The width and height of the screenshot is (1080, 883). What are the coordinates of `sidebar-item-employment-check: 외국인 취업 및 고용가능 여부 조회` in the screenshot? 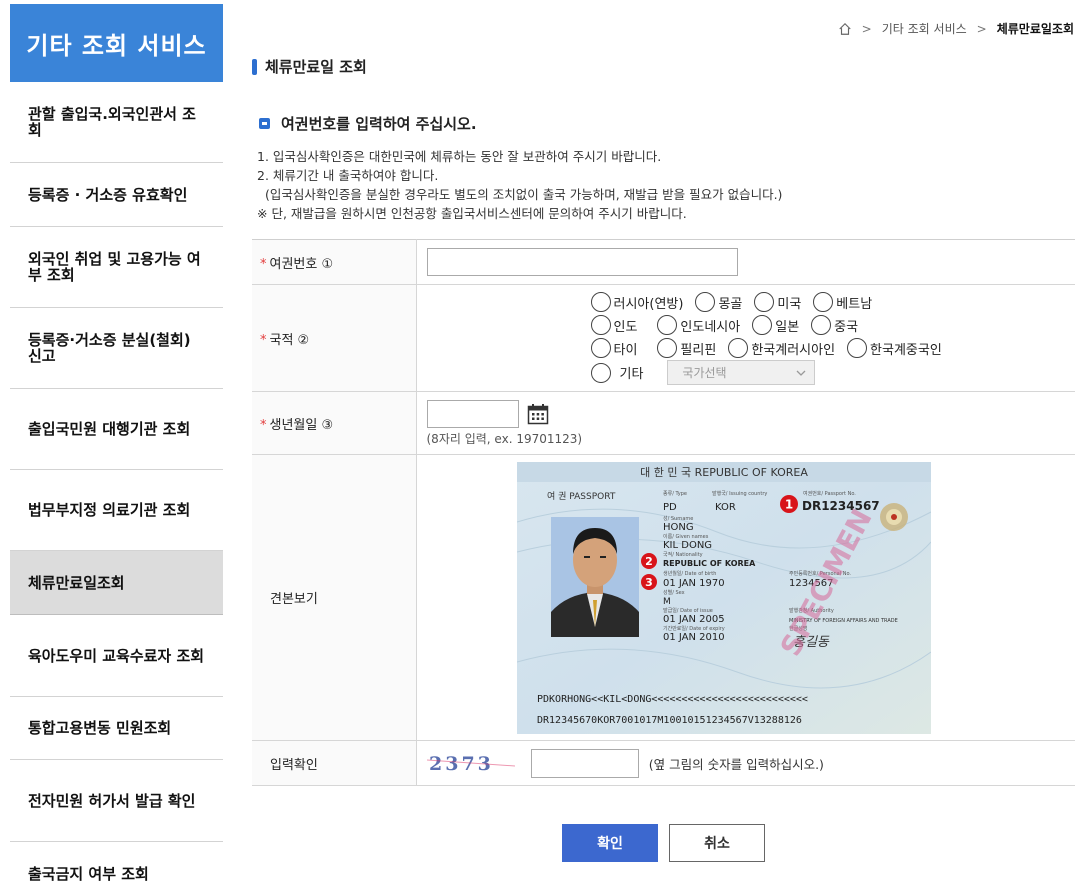 It's located at (116, 267).